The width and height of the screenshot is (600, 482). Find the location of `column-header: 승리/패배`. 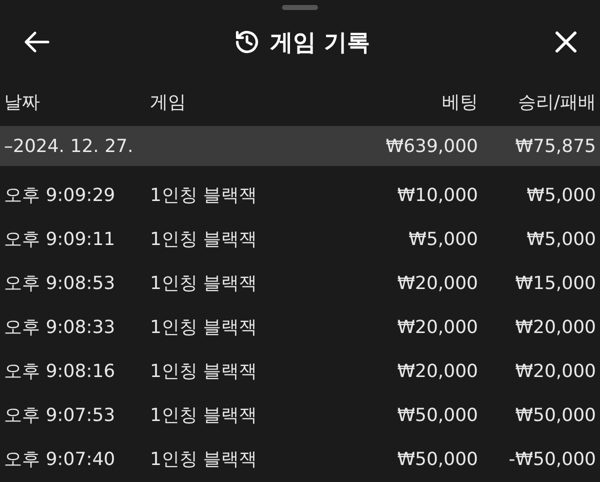

column-header: 승리/패배 is located at coordinates (556, 102).